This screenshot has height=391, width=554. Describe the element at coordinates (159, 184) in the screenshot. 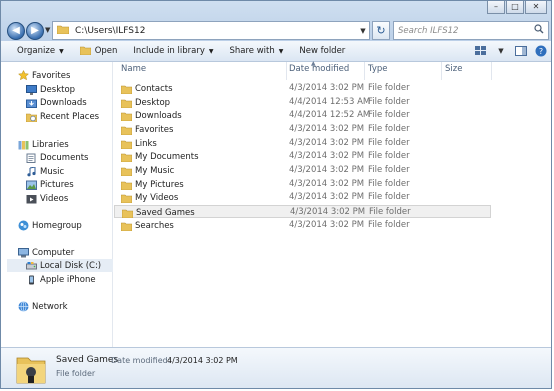

I see `file-name: My Pictures` at that location.